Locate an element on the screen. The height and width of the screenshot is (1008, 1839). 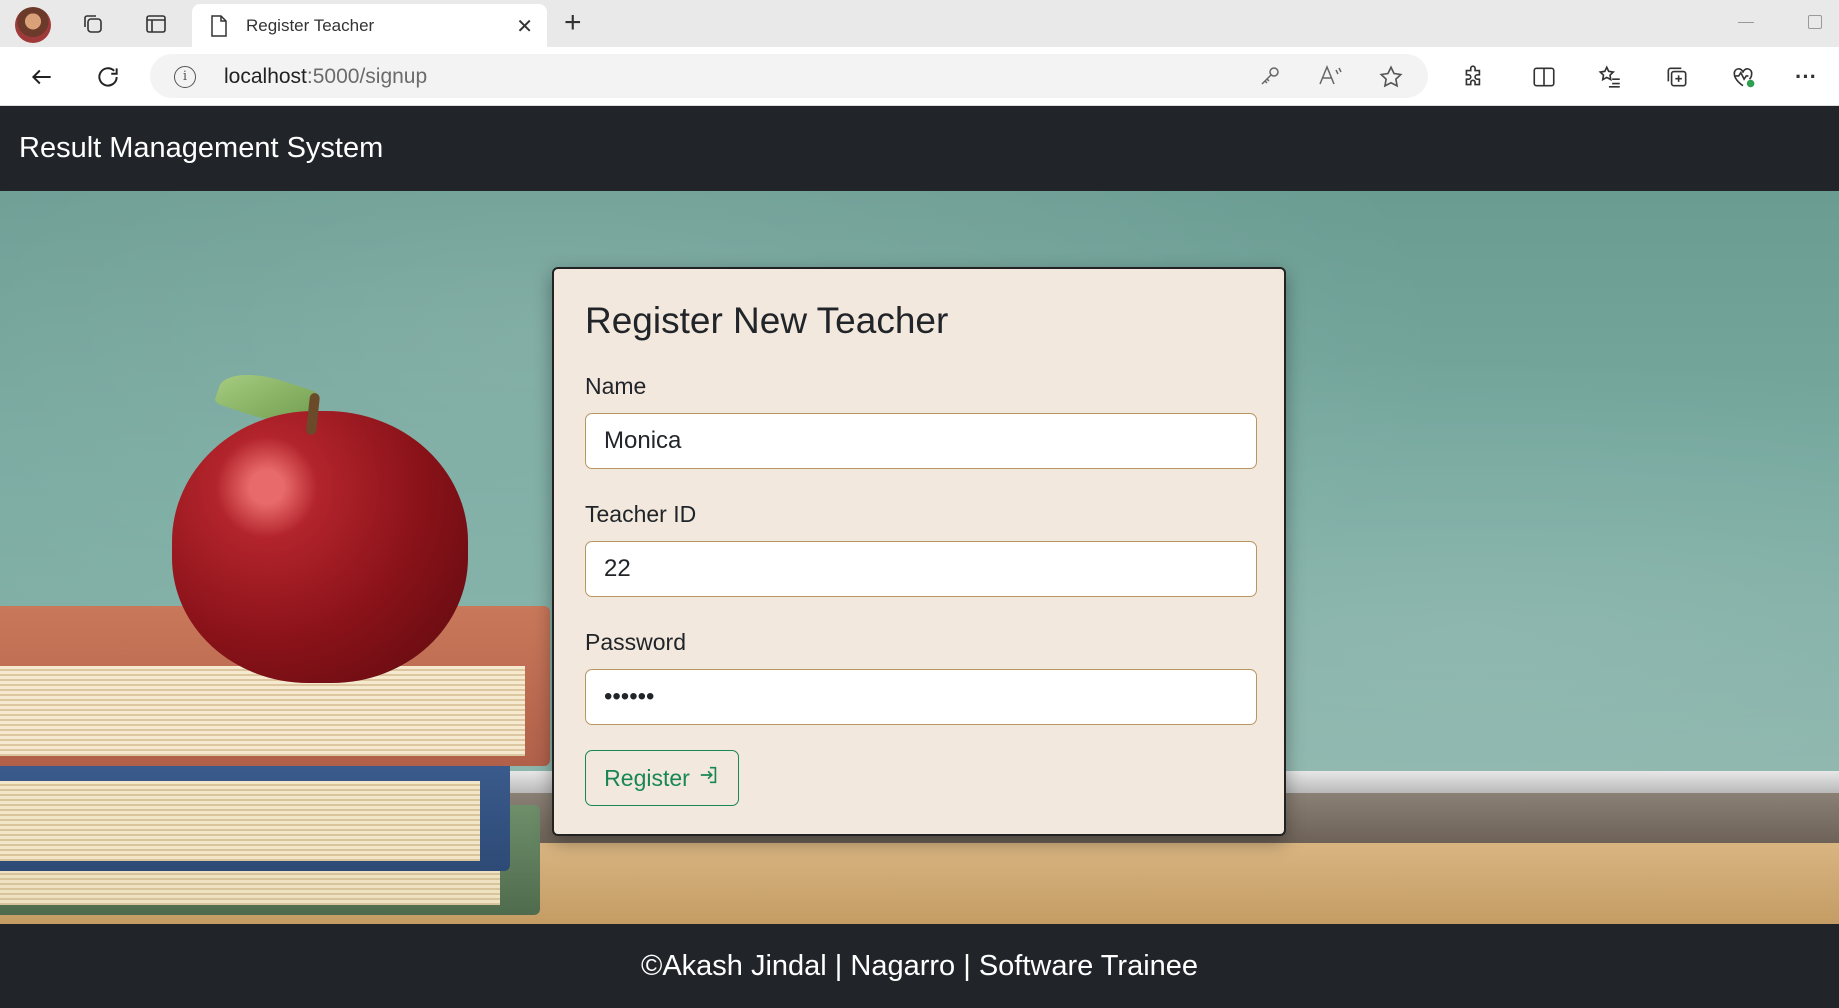
register-button: Register is located at coordinates (662, 778).